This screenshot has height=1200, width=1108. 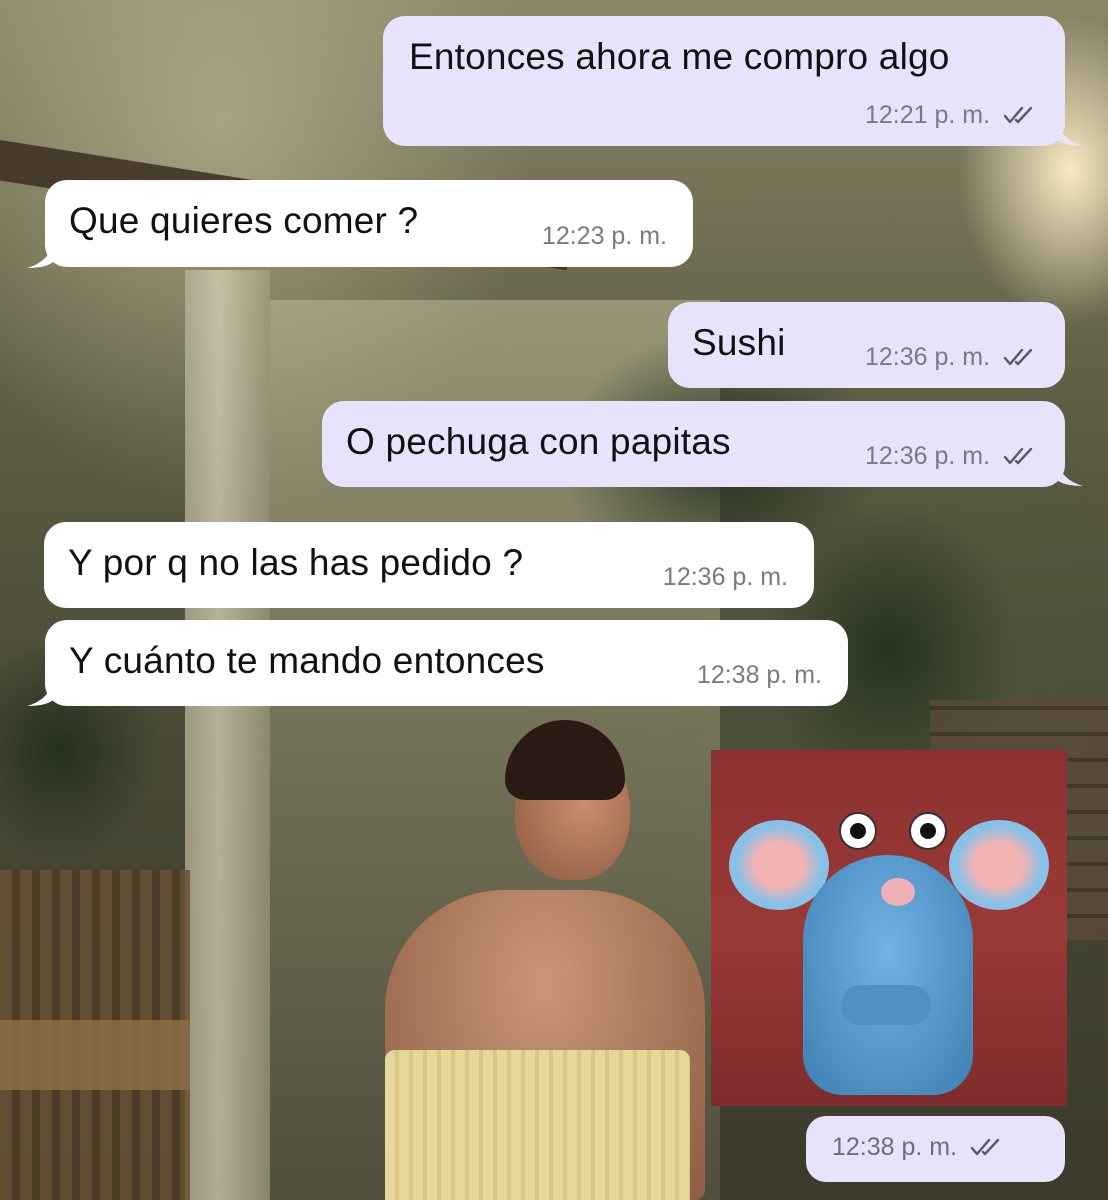 I want to click on message-text: Y cuánto te mando entonces, so click(x=307, y=660).